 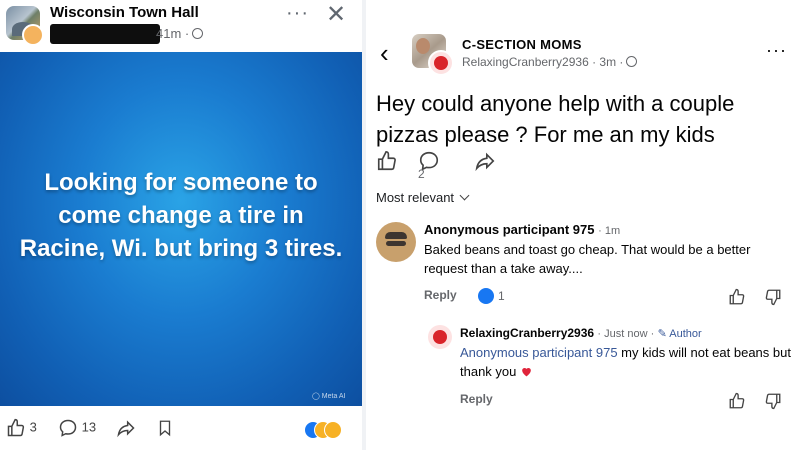 I want to click on comment-sort-dropdown: Most relevant, so click(x=423, y=197).